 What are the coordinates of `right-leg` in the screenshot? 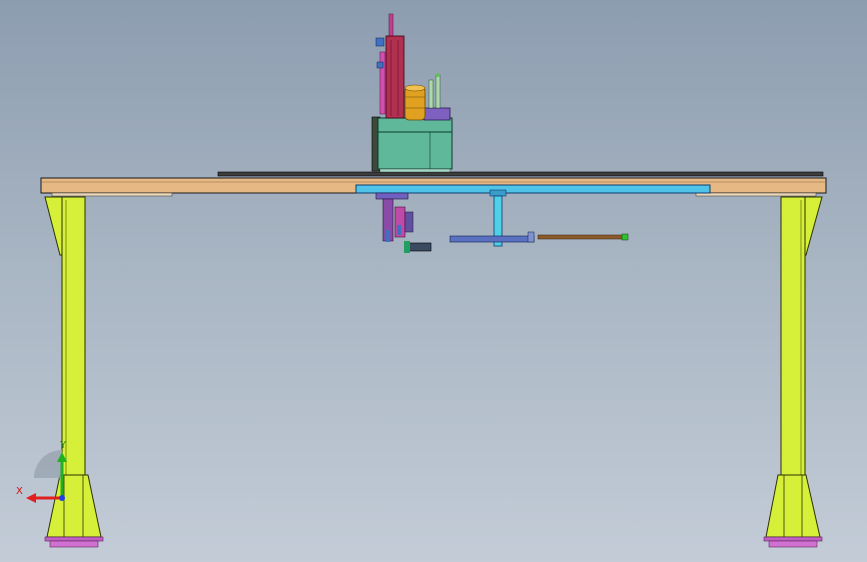 It's located at (793, 372).